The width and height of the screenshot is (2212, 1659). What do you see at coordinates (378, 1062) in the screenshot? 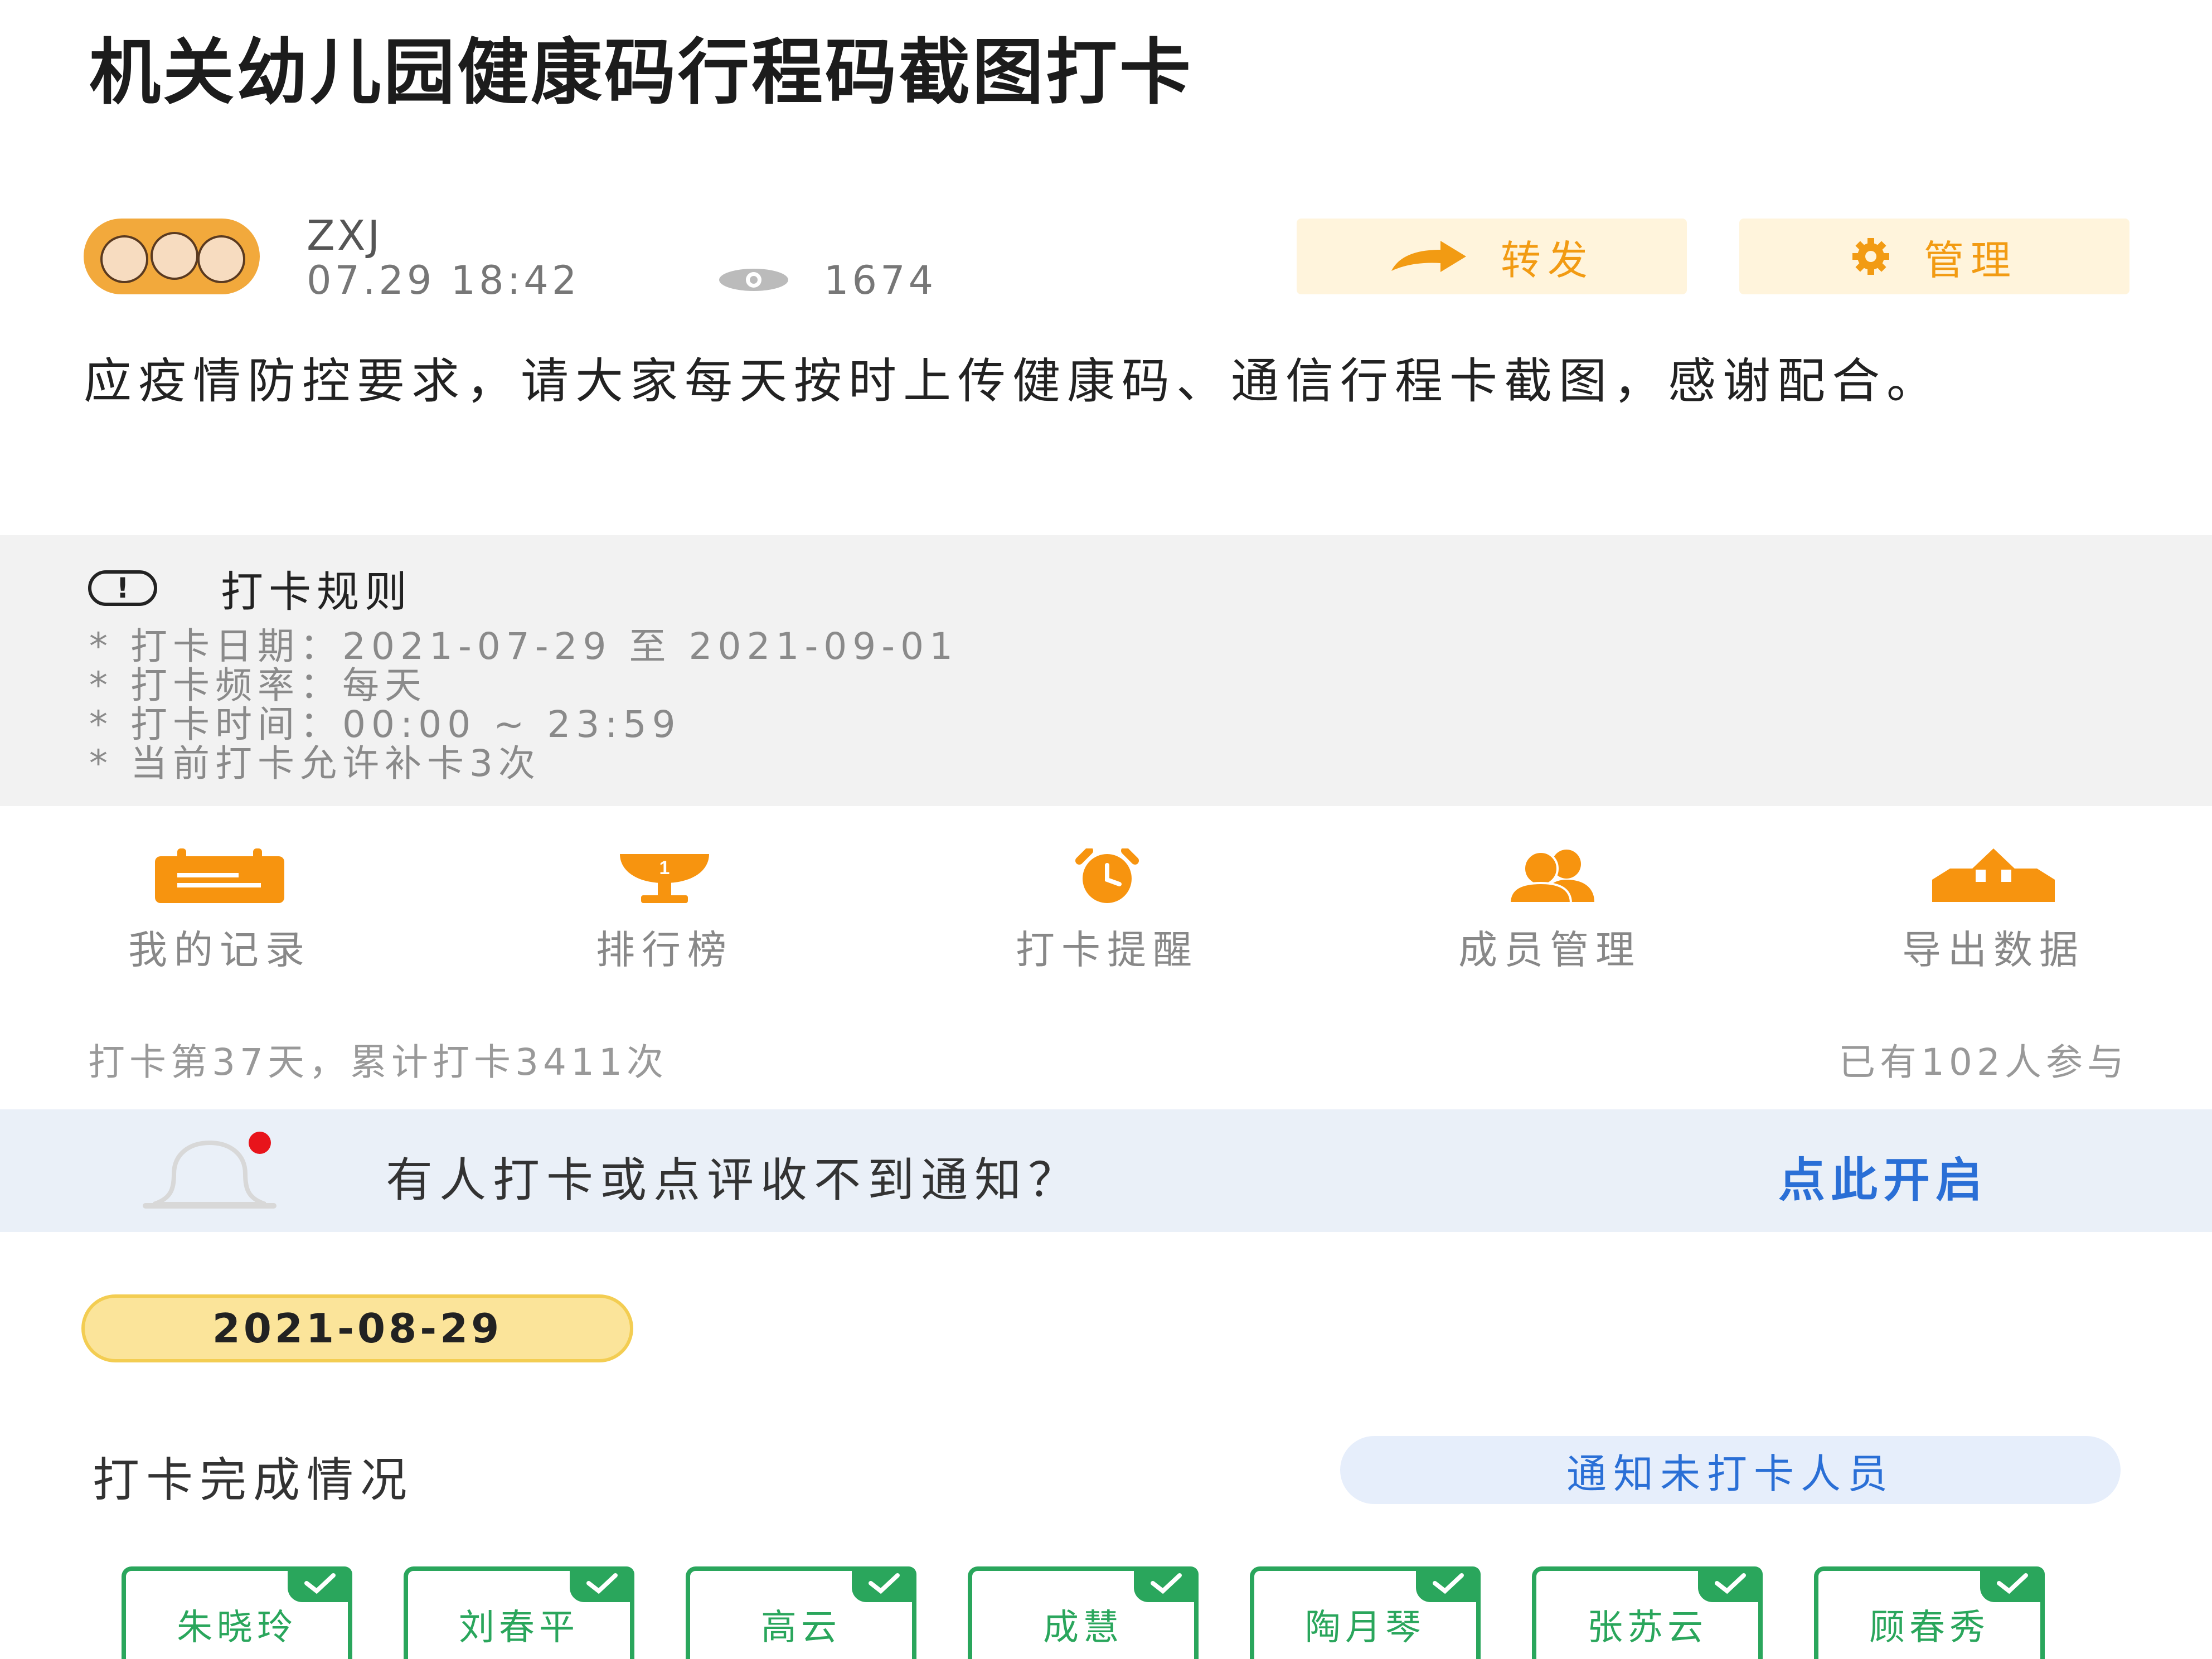
I see `checkin-progress: 打卡第37天，累计打卡3411次` at bounding box center [378, 1062].